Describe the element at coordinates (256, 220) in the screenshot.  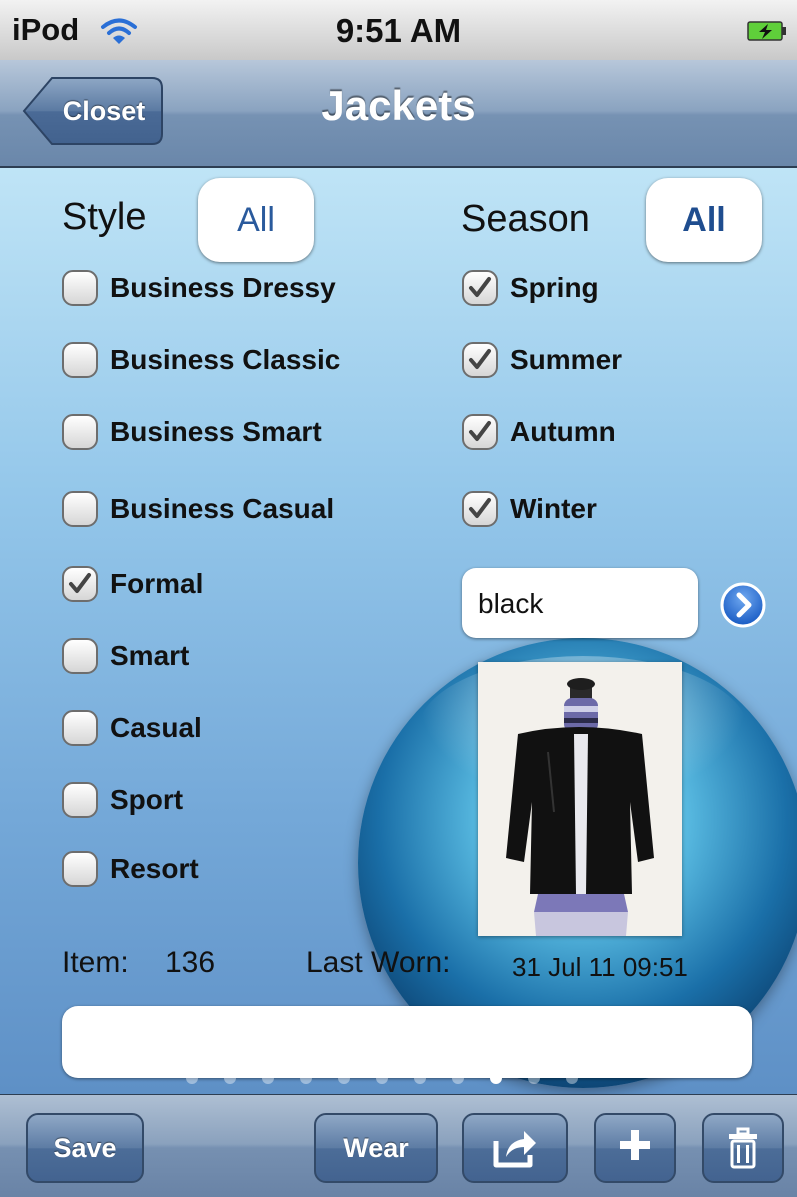
I see `style-all-button: All` at that location.